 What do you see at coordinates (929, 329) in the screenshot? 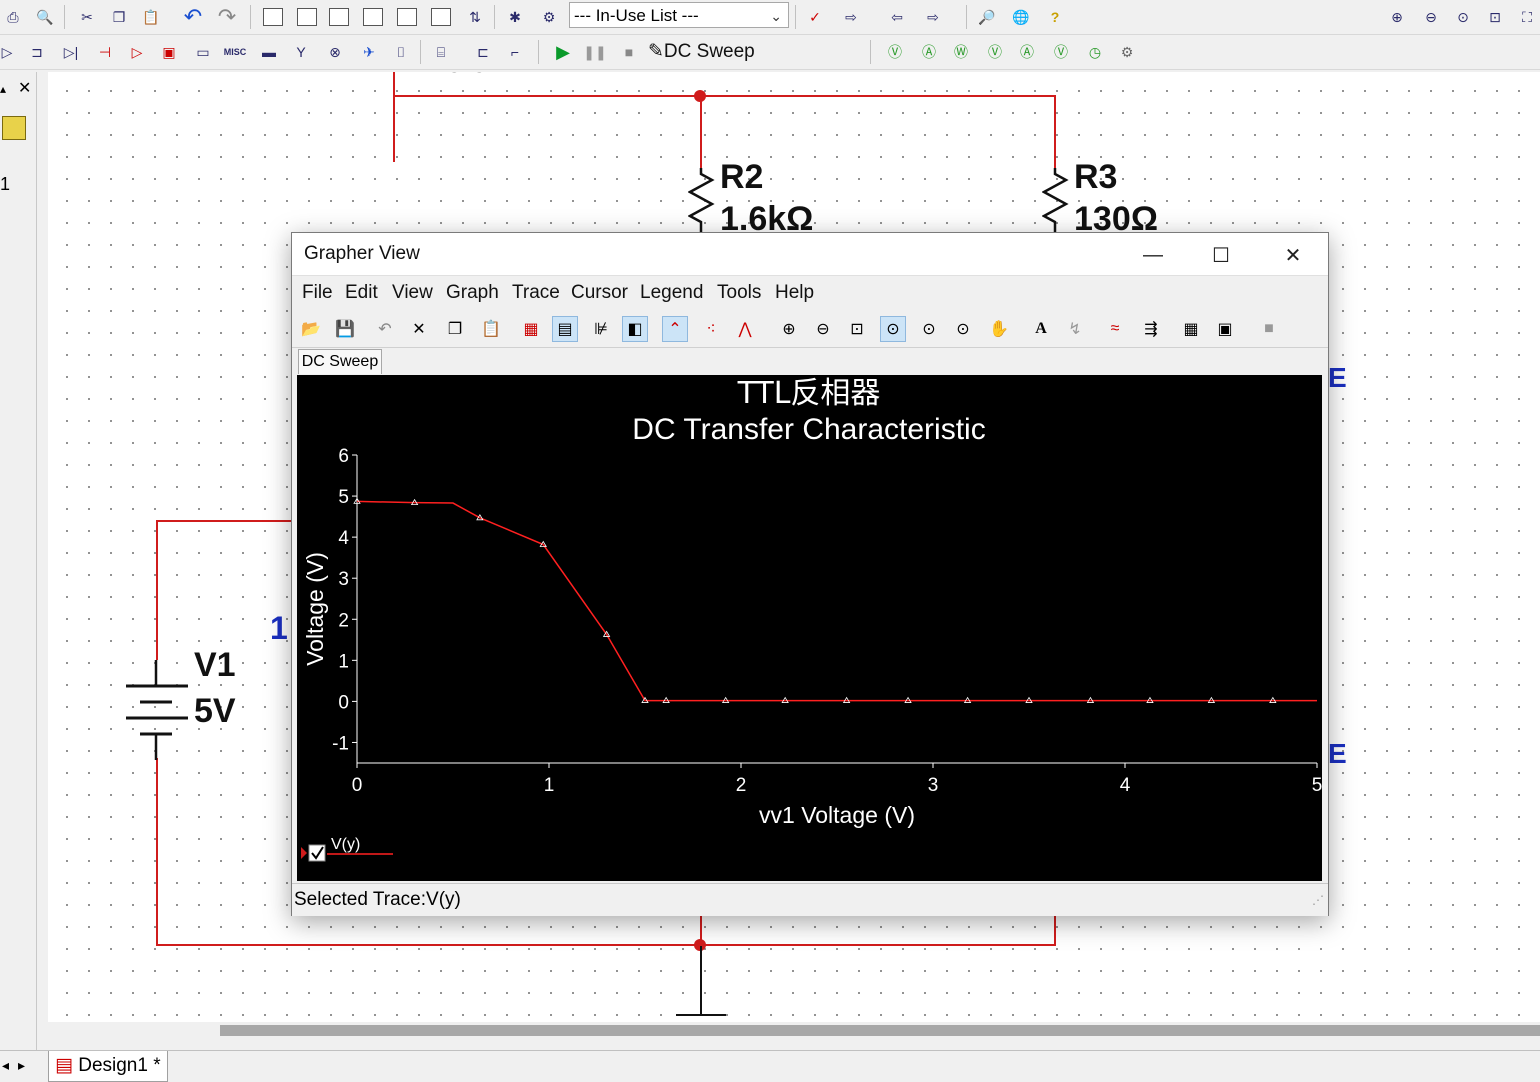
I see `zoom-y-icon: ⊙` at bounding box center [929, 329].